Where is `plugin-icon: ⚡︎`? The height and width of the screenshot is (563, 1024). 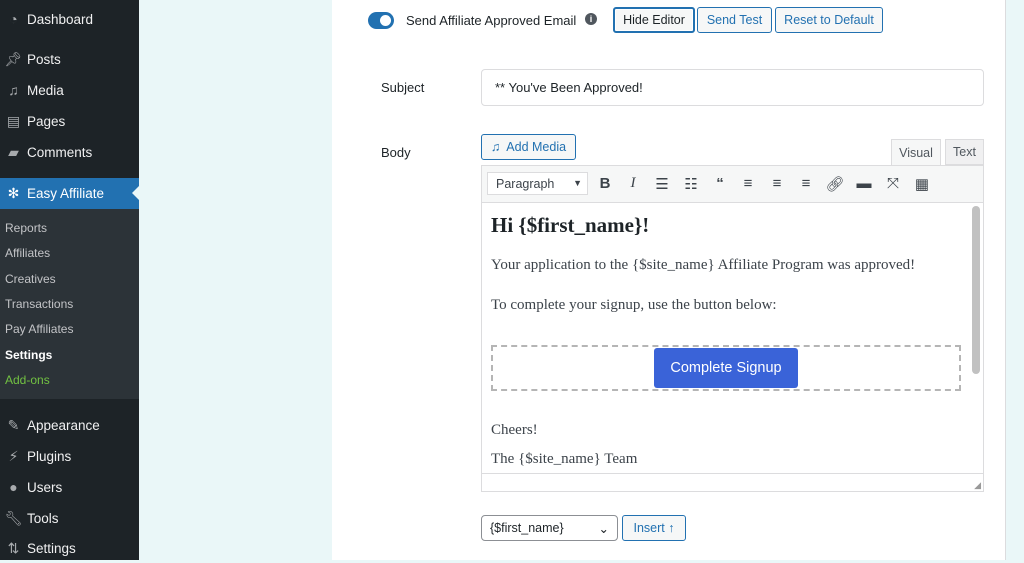
plugin-icon: ⚡︎ is located at coordinates (13, 455).